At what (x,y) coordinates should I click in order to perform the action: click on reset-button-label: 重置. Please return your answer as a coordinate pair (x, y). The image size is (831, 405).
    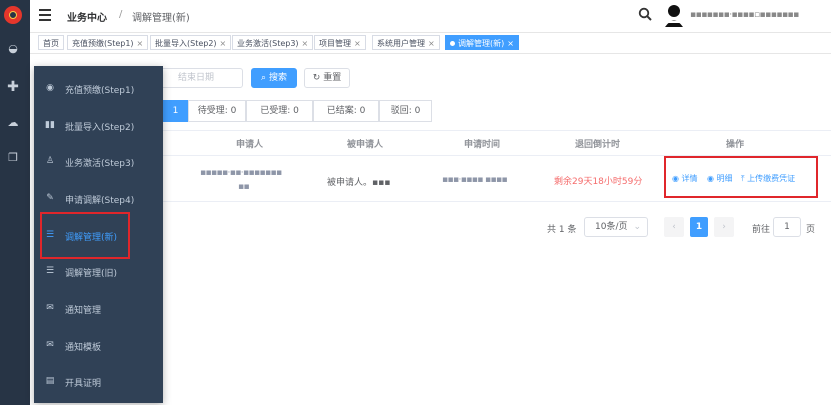
    Looking at the image, I should click on (332, 78).